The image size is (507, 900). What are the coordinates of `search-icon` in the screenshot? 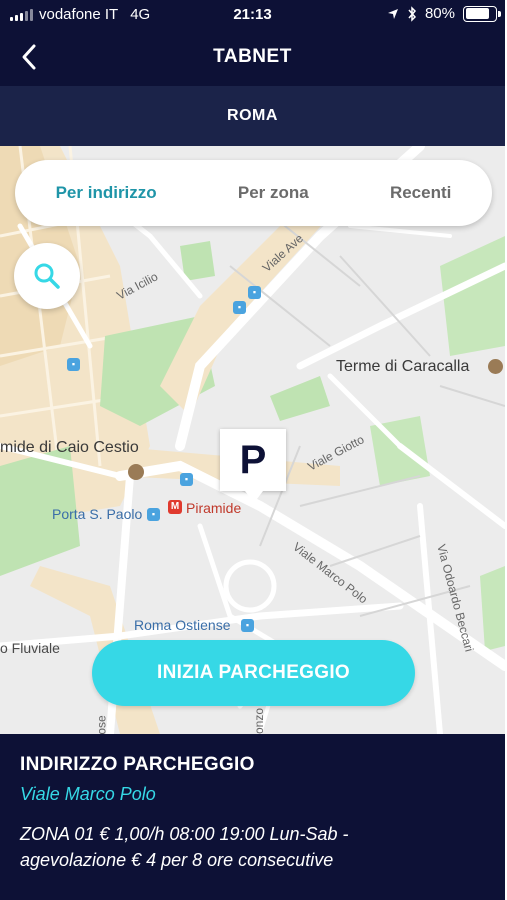 It's located at (47, 276).